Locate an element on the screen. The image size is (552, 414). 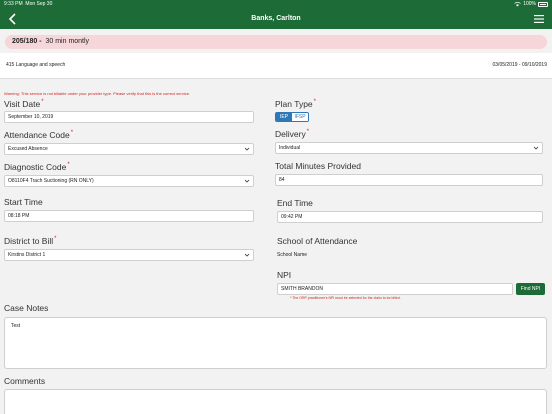
hamburger-menu-icon is located at coordinates (539, 19).